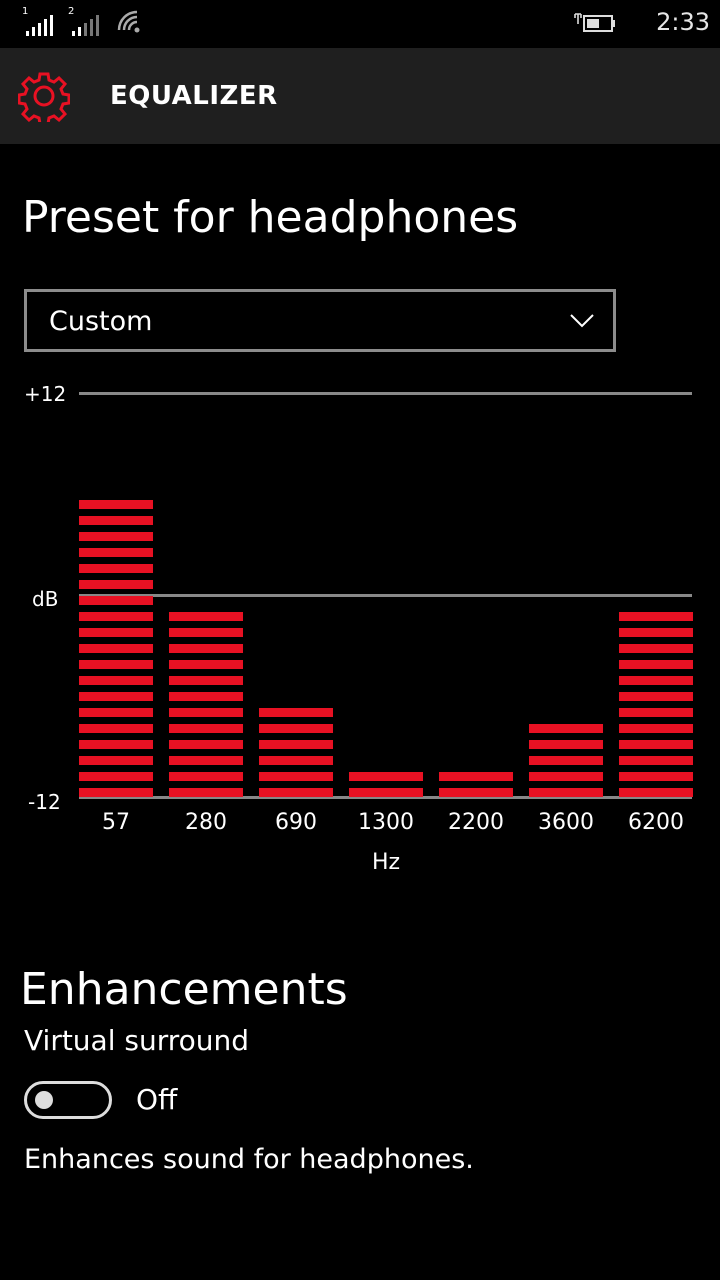 This screenshot has height=1280, width=720. I want to click on chevron-down-icon, so click(582, 321).